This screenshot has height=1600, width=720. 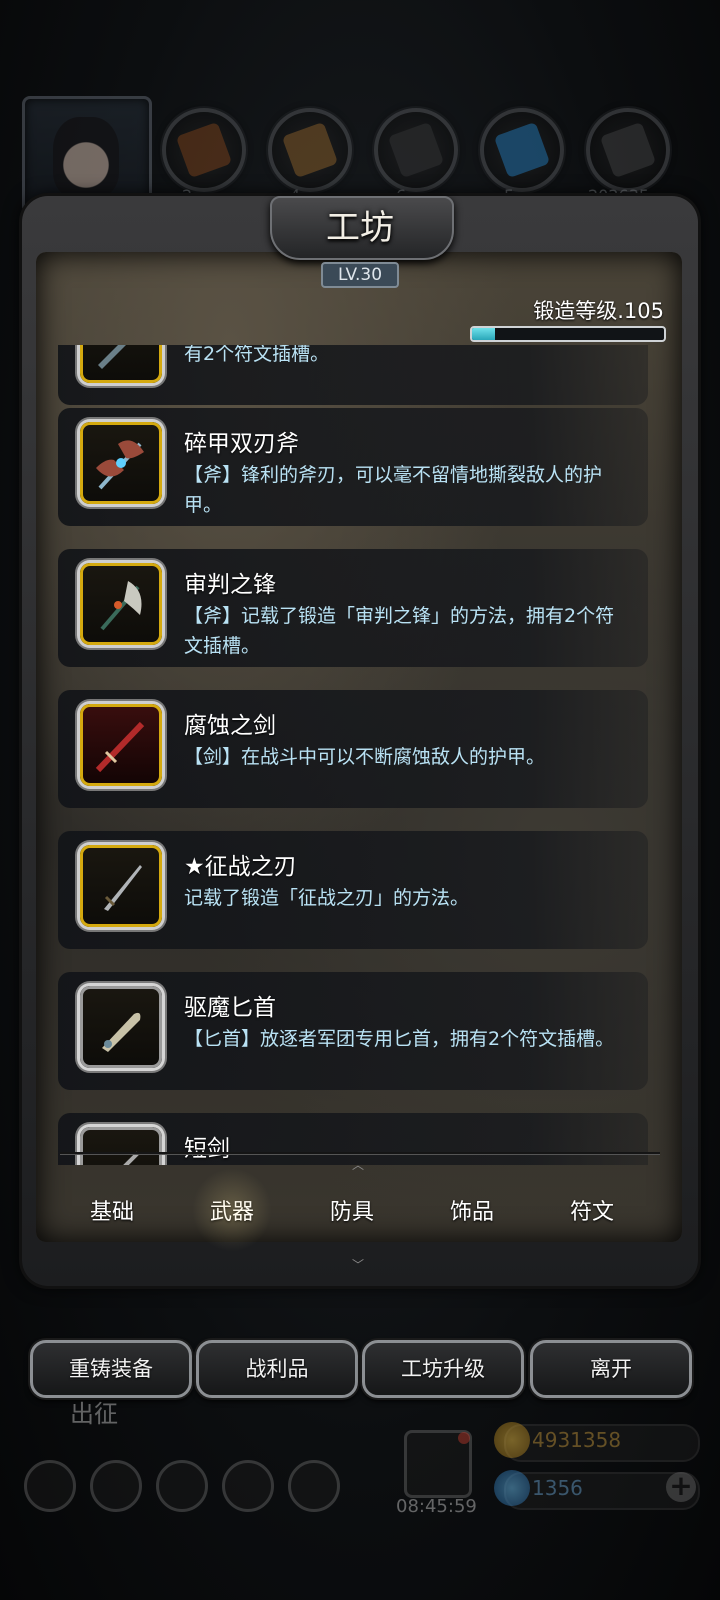 What do you see at coordinates (182, 1486) in the screenshot?
I see `book-icon` at bounding box center [182, 1486].